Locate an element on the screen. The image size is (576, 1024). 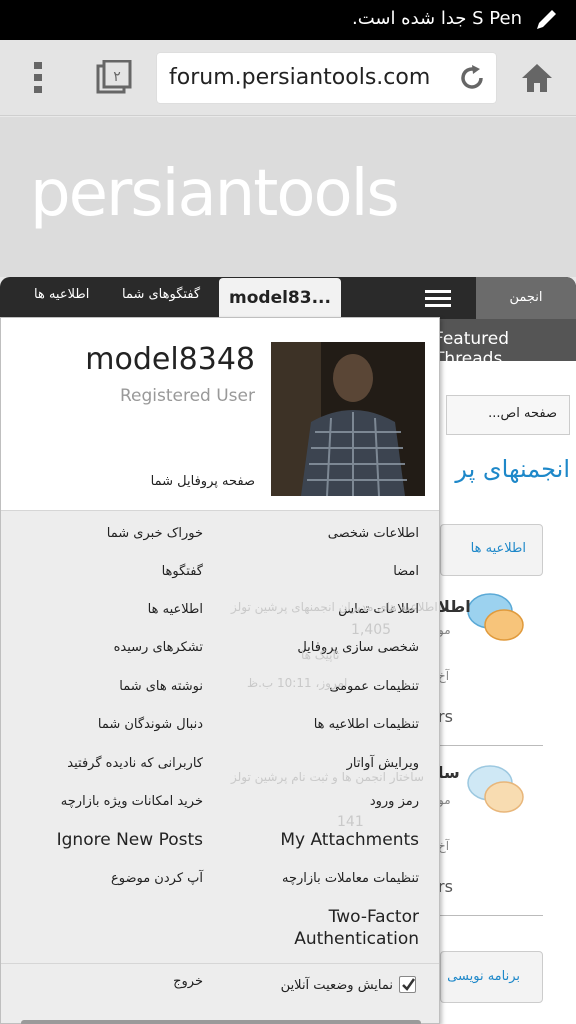
featured-threads-tab: Featured Threads is located at coordinates (505, 344).